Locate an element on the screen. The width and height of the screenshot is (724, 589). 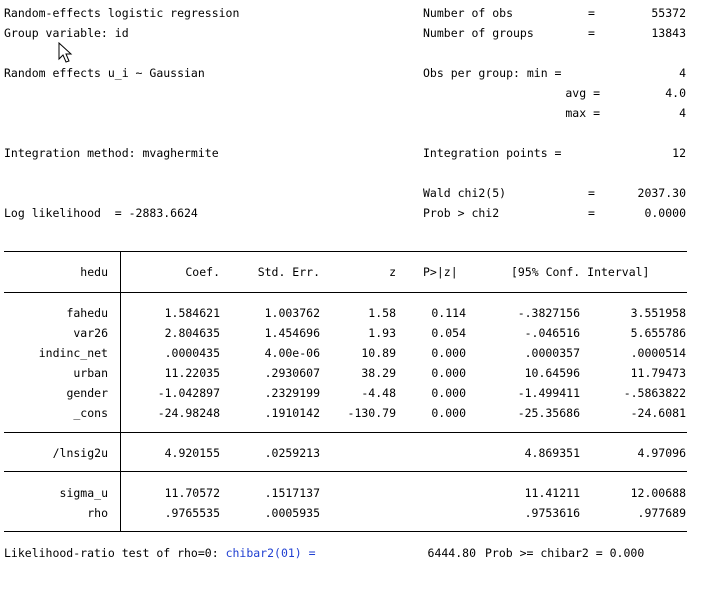
coef-cell: -1.042897 is located at coordinates (188, 393).